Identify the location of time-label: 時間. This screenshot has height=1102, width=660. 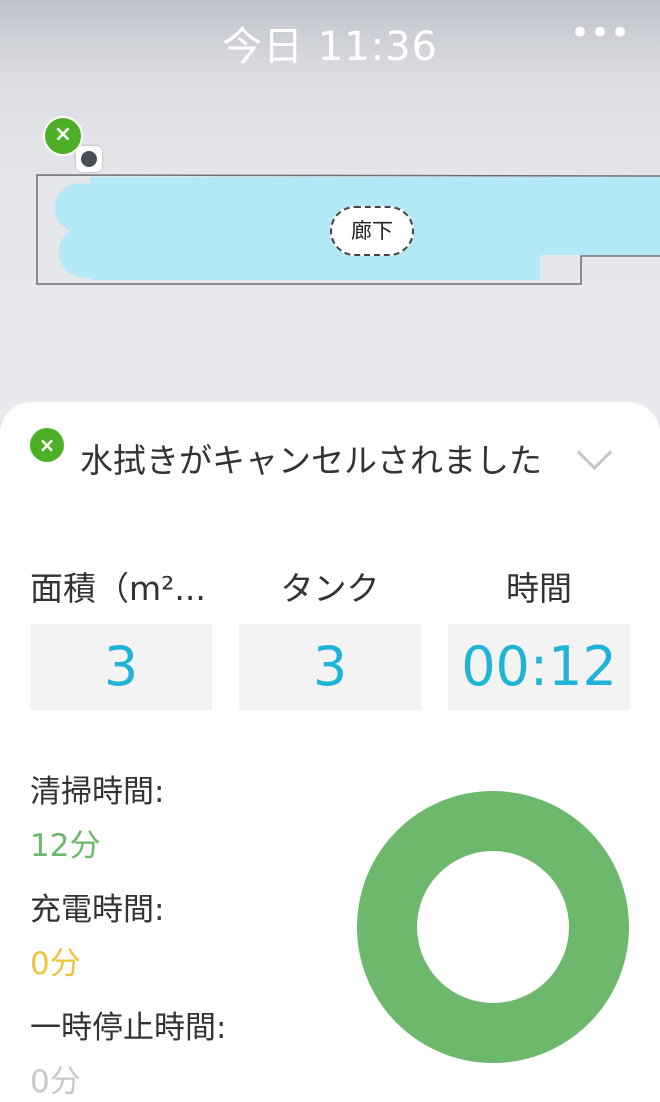
(539, 588).